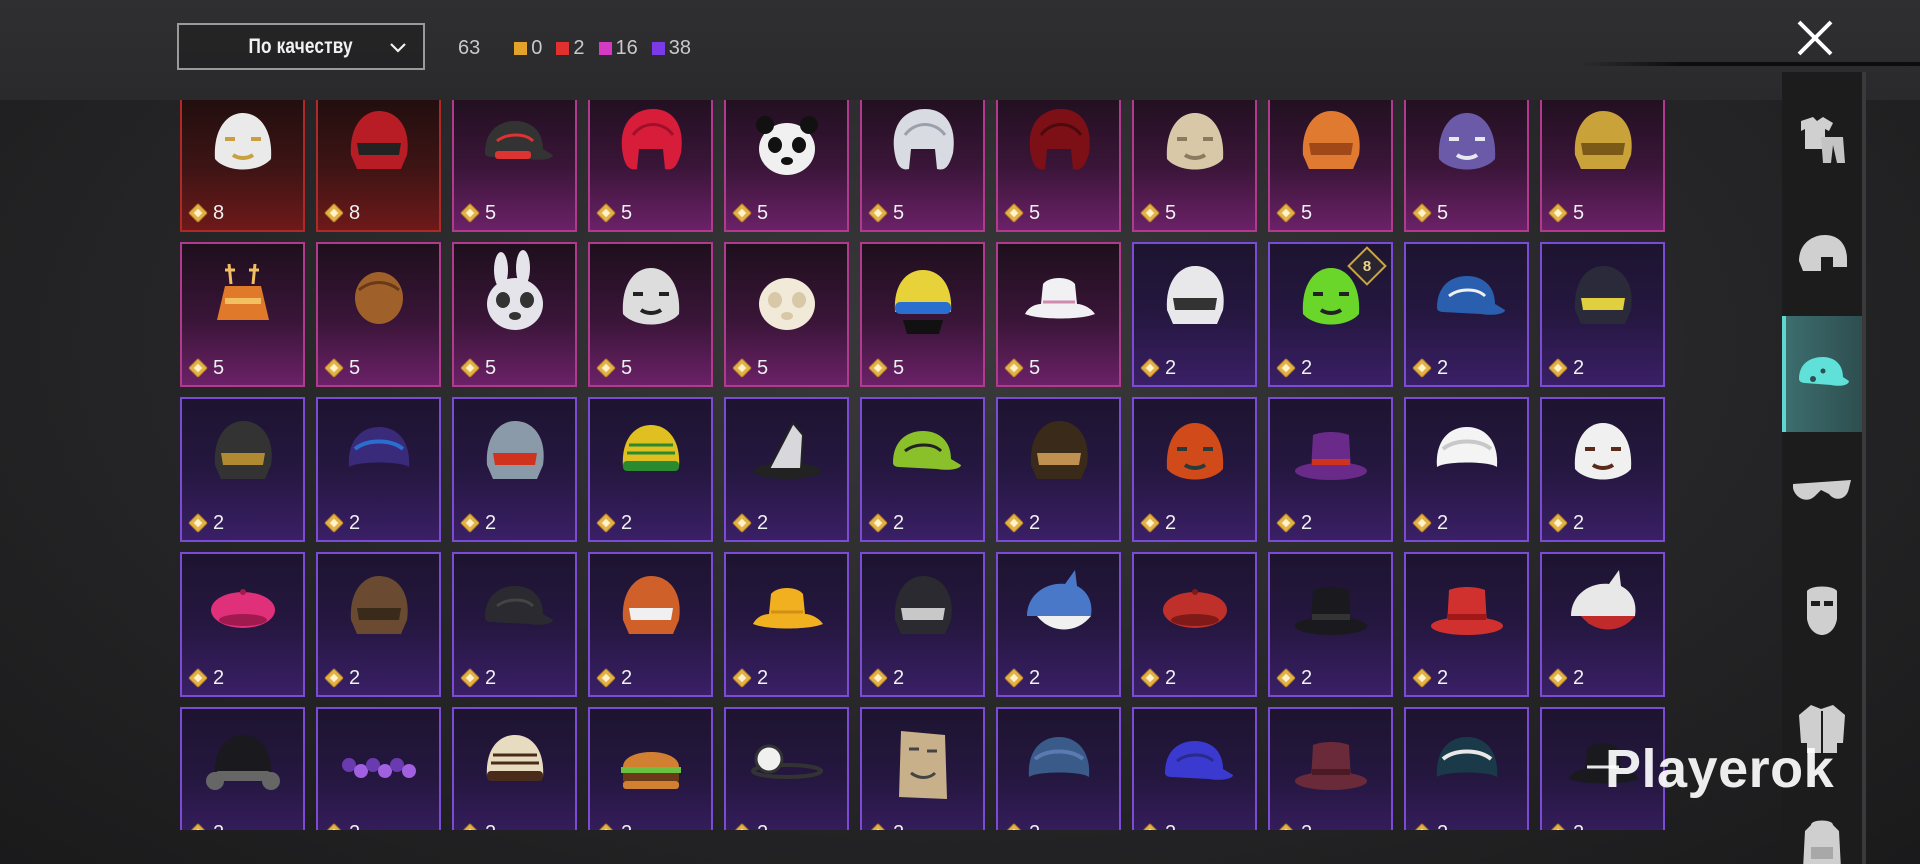 This screenshot has width=1920, height=864. What do you see at coordinates (1330, 608) in the screenshot?
I see `top-hat-icon` at bounding box center [1330, 608].